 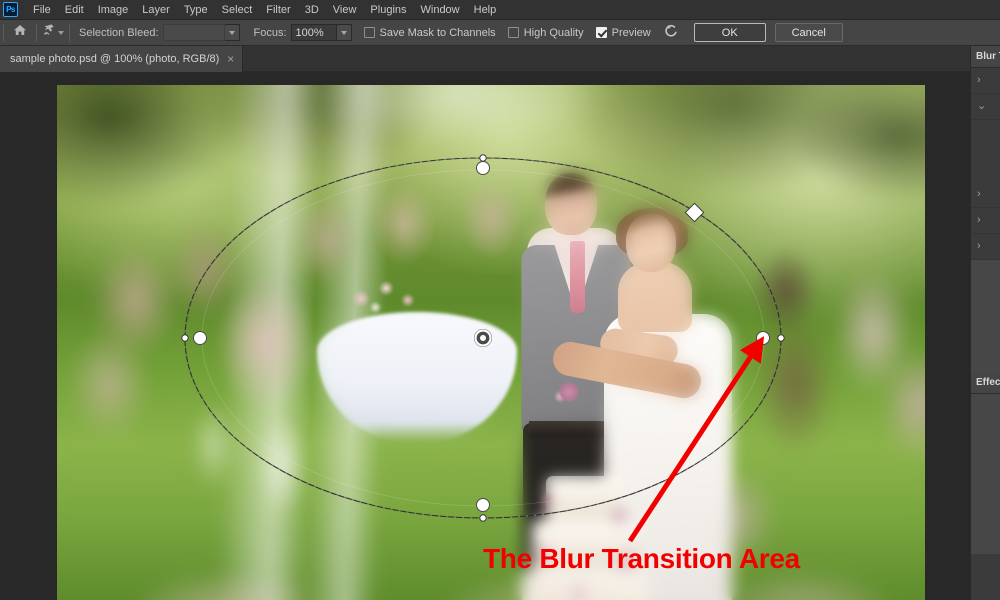 What do you see at coordinates (985, 383) in the screenshot?
I see `effects-panel-header: Effects` at bounding box center [985, 383].